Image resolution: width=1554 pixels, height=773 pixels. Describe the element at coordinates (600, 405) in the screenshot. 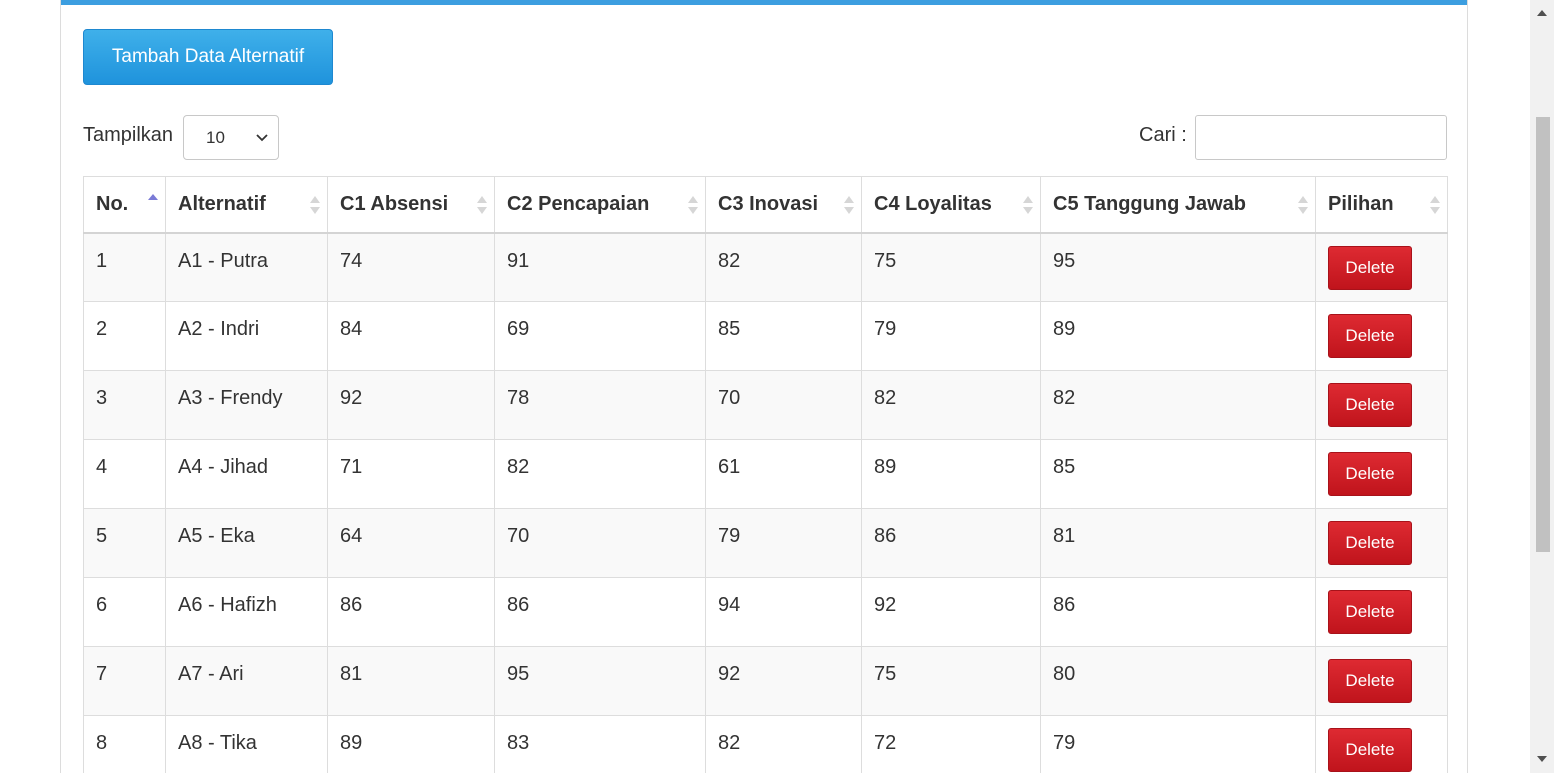

I see `cell-c2: 78` at that location.